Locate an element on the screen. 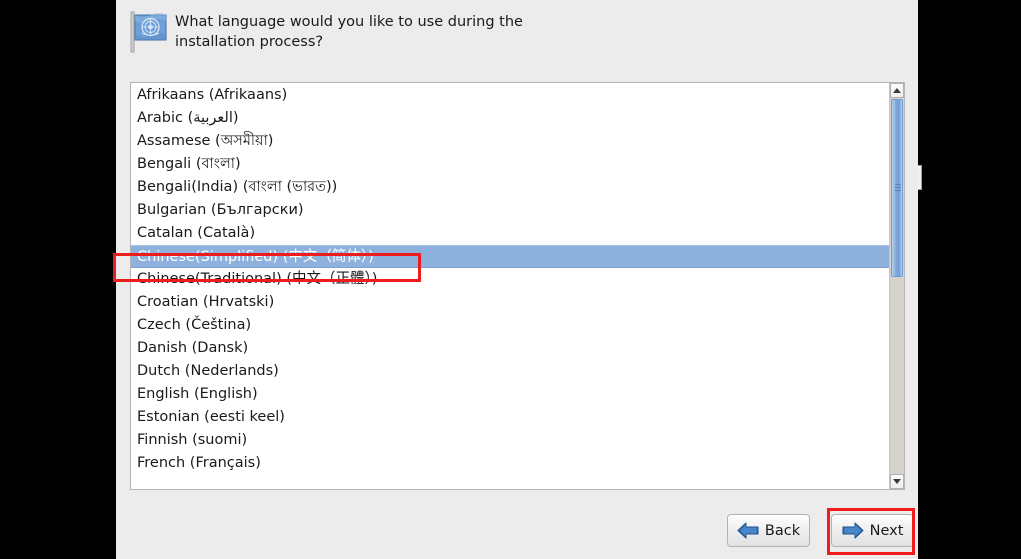 This screenshot has height=559, width=1021. chevron-down-icon is located at coordinates (897, 481).